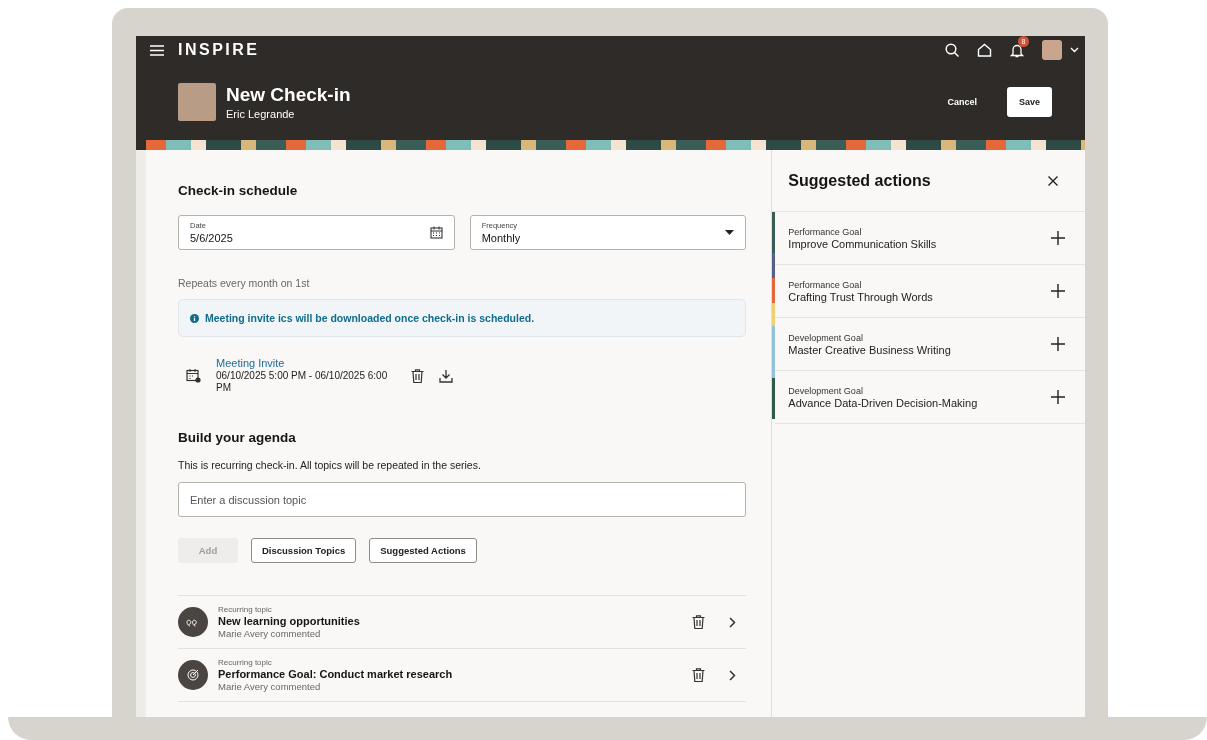 Image resolution: width=1207 pixels, height=740 pixels. What do you see at coordinates (952, 50) in the screenshot?
I see `search-icon` at bounding box center [952, 50].